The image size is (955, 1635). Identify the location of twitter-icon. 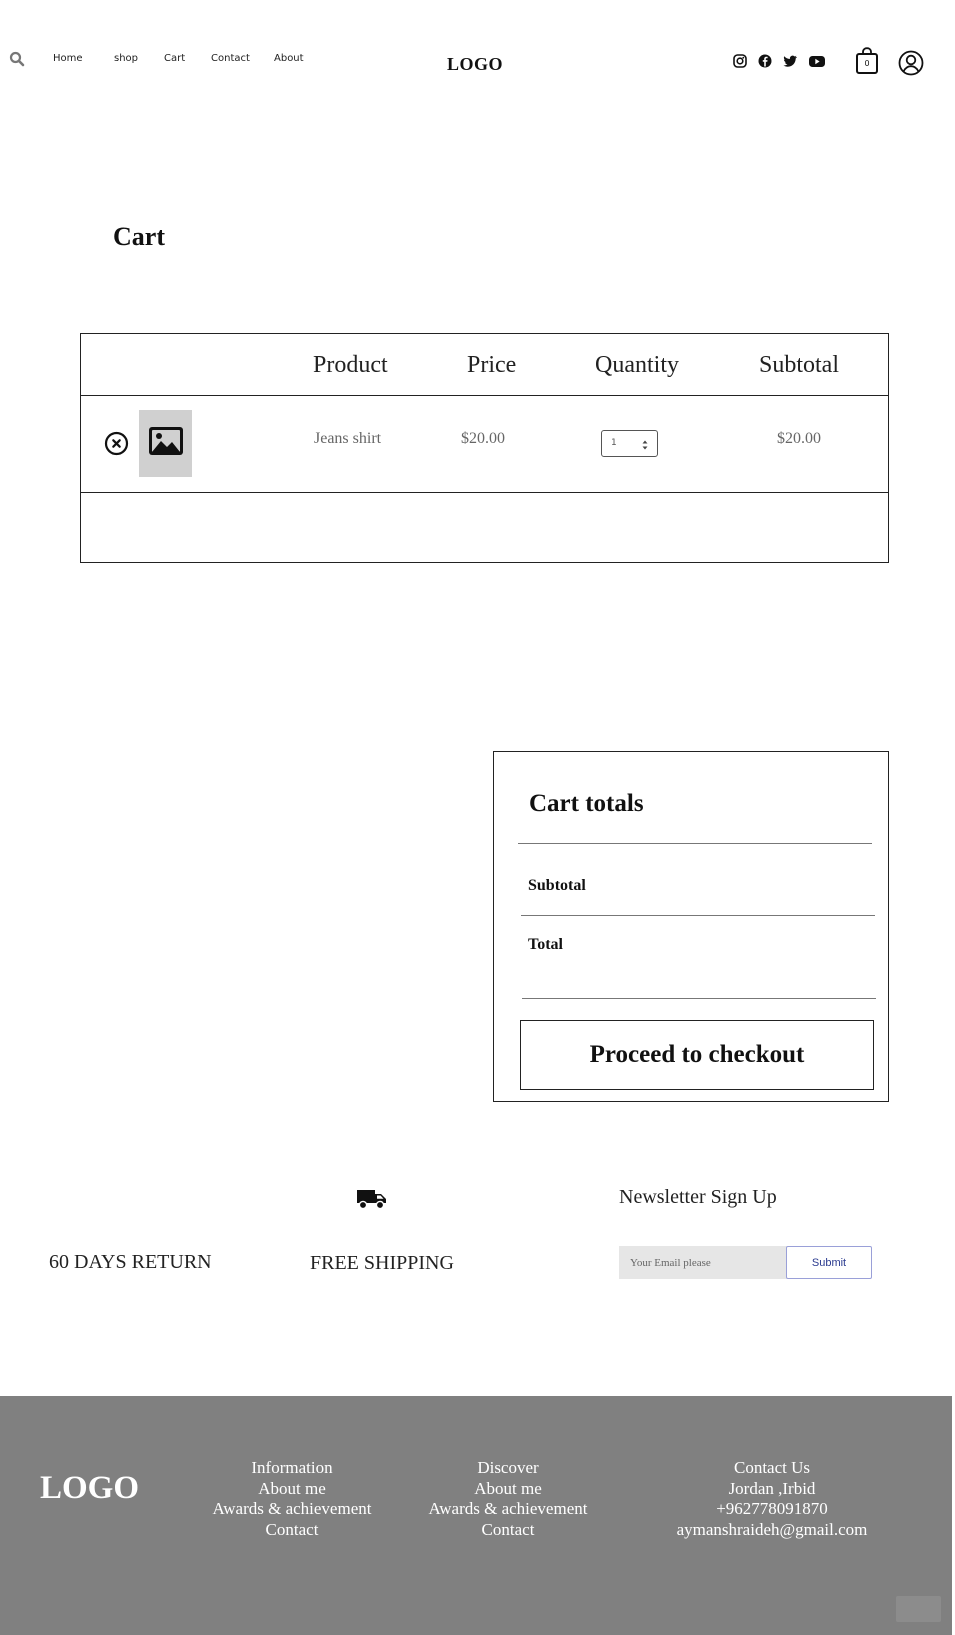
(790, 61).